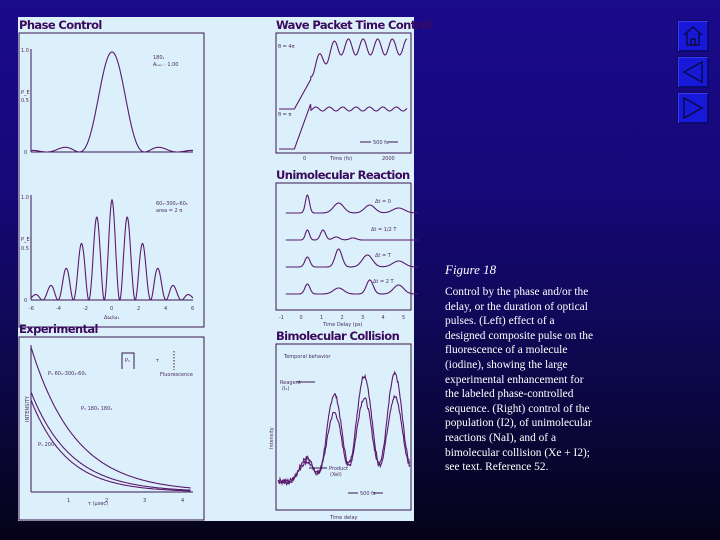 The height and width of the screenshot is (540, 720). I want to click on svg-text: Temporal behavior, so click(307, 357).